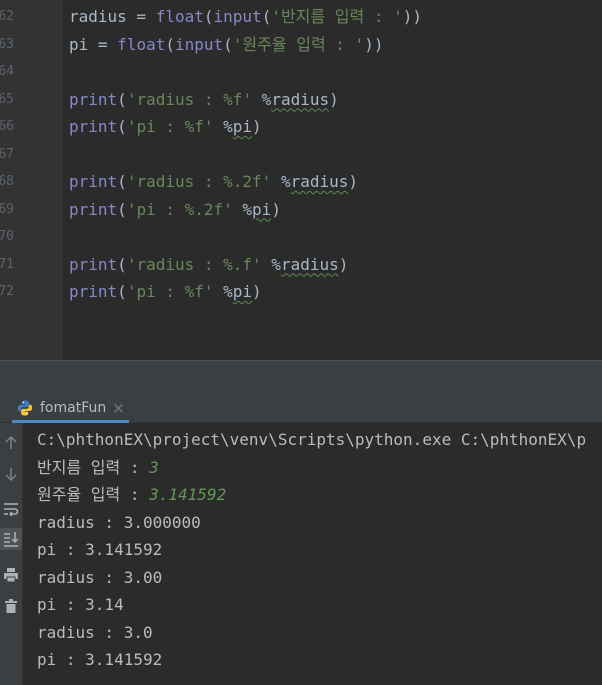  I want to click on code-token: pi =, so click(93, 44).